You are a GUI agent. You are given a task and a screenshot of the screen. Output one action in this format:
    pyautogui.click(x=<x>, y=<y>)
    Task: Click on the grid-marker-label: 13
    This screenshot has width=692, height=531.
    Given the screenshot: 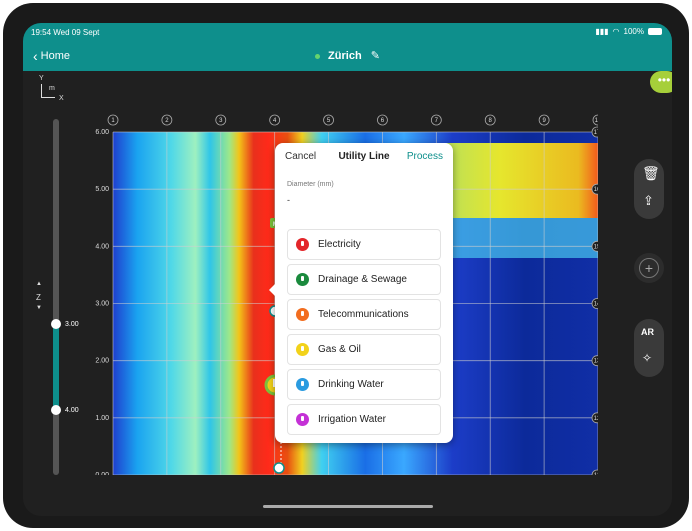 What is the action you would take?
    pyautogui.click(x=596, y=362)
    